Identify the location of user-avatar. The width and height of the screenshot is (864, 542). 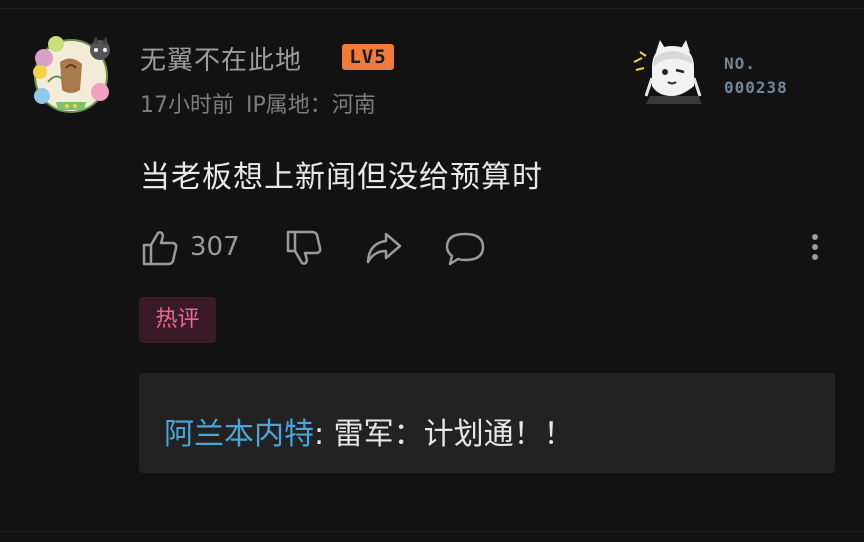
(71, 74).